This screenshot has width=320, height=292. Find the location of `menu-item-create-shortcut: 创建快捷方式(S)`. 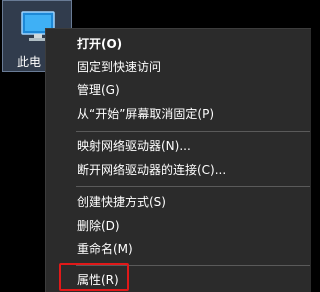

menu-item-create-shortcut: 创建快捷方式(S) is located at coordinates (178, 202).